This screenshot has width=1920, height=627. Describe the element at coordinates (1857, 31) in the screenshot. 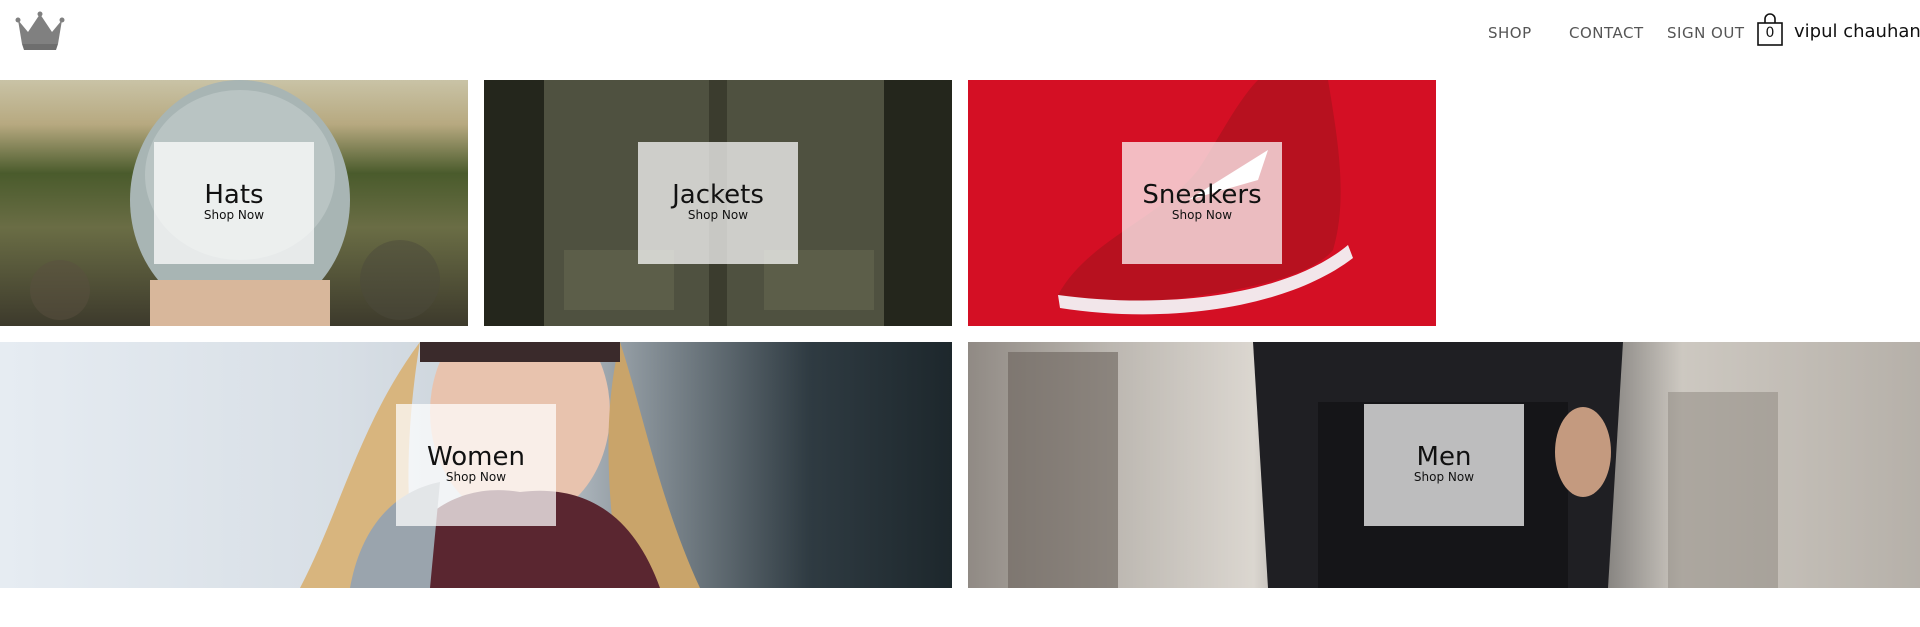

I see `user-name: vipul chauhan` at that location.